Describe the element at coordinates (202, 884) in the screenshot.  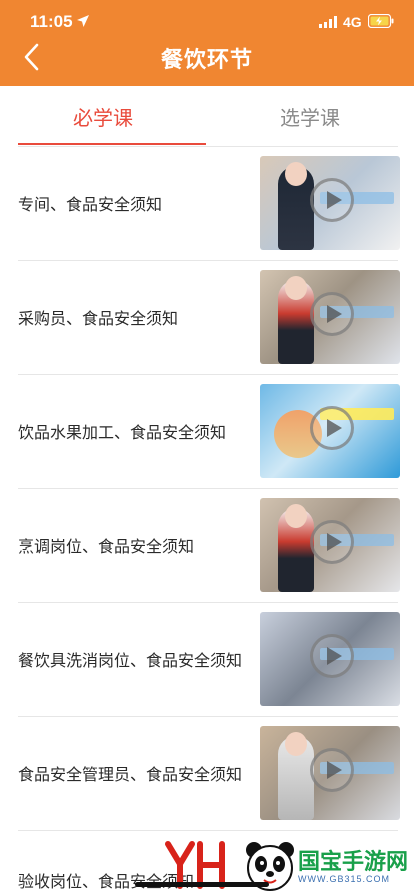
I see `home-indicator` at that location.